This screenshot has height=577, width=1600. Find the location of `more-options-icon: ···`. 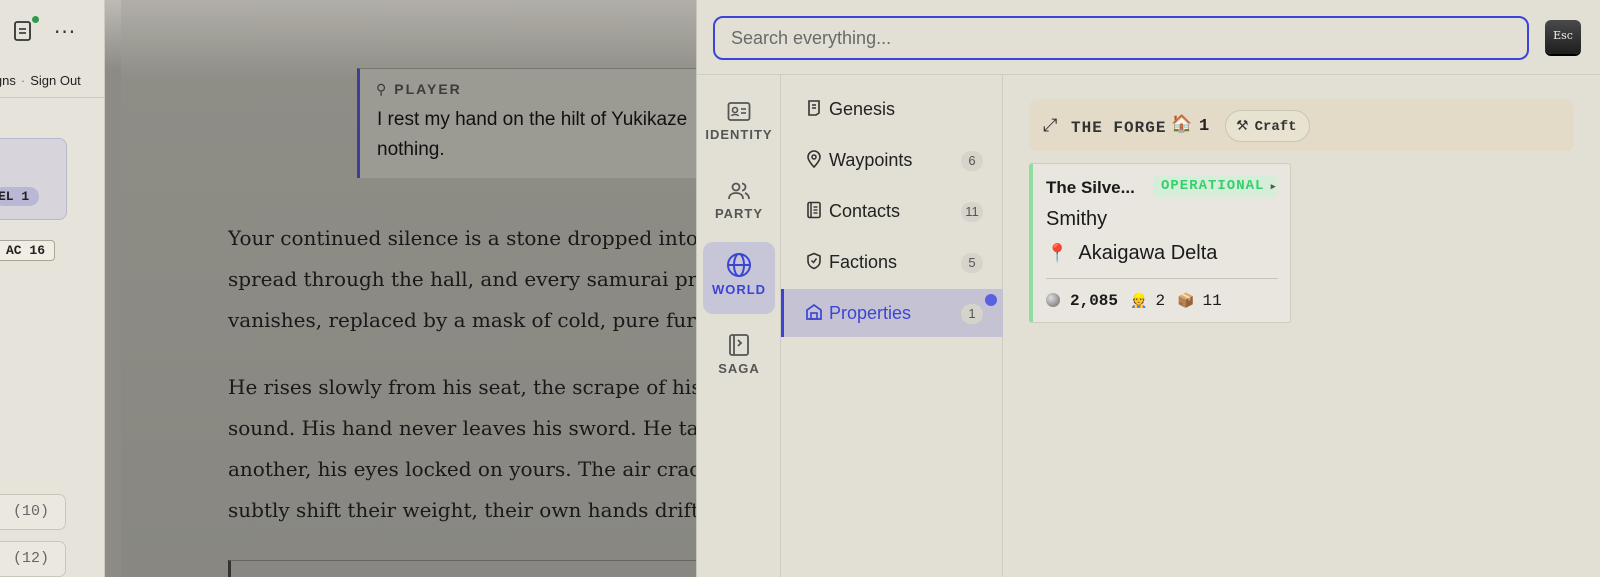

more-options-icon: ··· is located at coordinates (65, 32).